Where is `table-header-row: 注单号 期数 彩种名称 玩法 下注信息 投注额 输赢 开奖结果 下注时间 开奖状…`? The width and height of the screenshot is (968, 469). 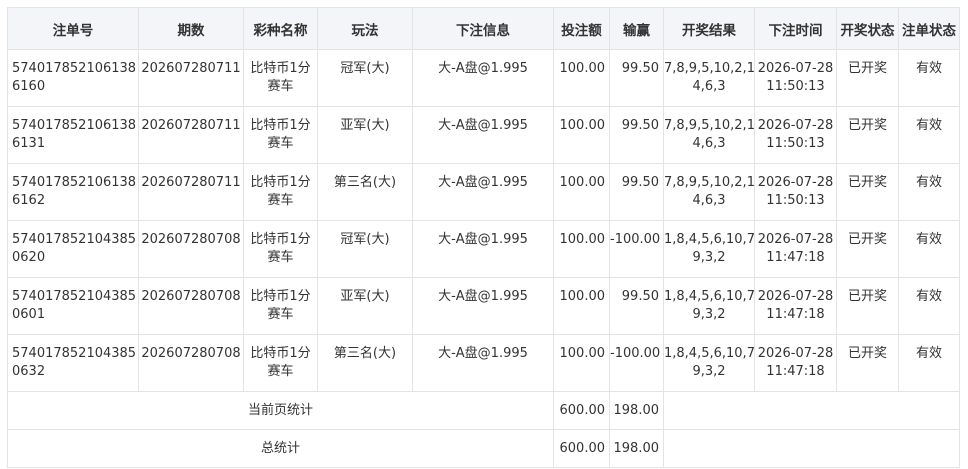 table-header-row: 注单号 期数 彩种名称 玩法 下注信息 投注额 输赢 开奖结果 下注时间 开奖状… is located at coordinates (483, 28).